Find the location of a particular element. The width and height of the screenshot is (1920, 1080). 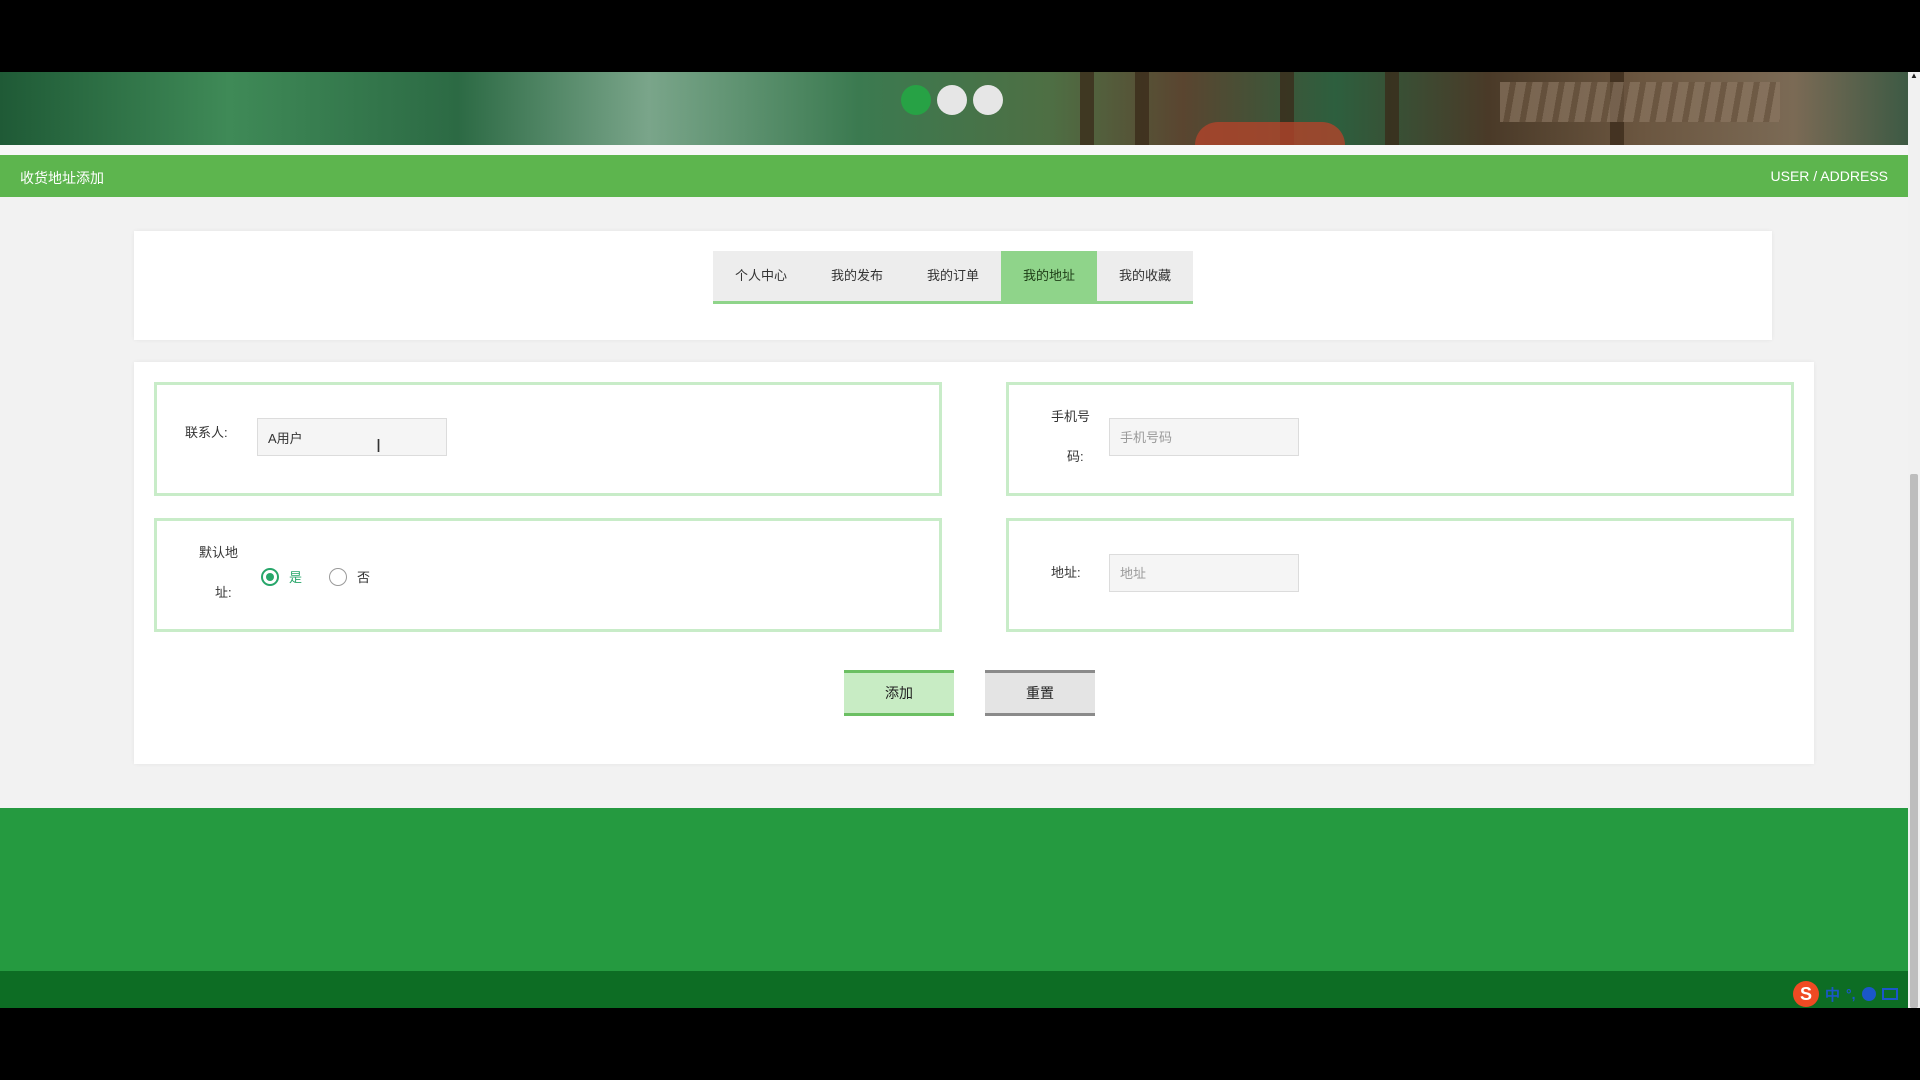

radio-no: 否 is located at coordinates (349, 576).